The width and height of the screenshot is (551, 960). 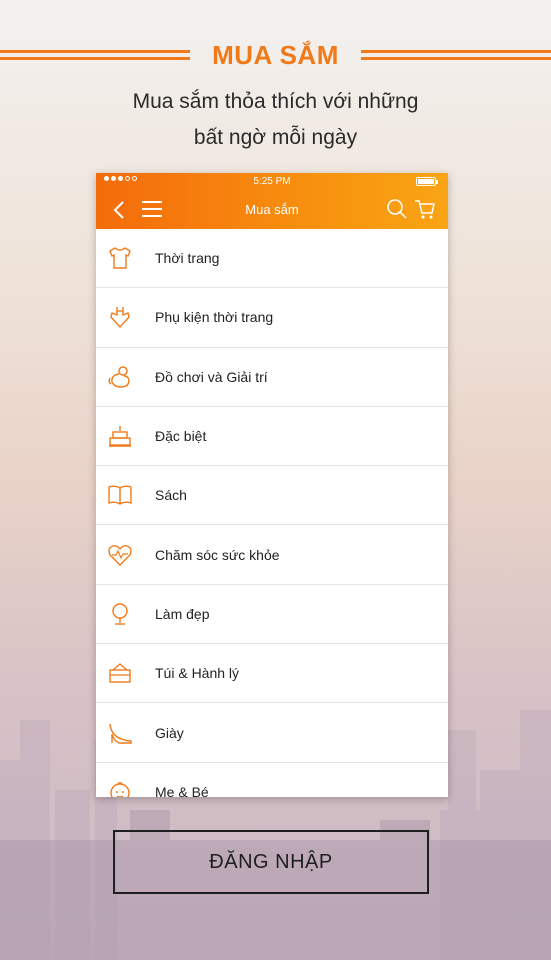 I want to click on mirror-icon, so click(x=120, y=614).